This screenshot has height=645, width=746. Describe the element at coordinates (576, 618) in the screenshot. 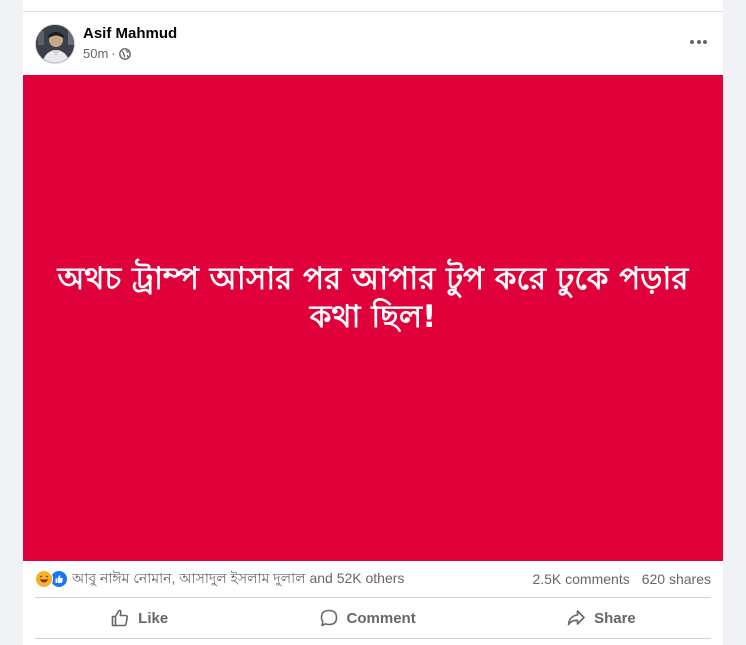

I see `share-icon` at that location.